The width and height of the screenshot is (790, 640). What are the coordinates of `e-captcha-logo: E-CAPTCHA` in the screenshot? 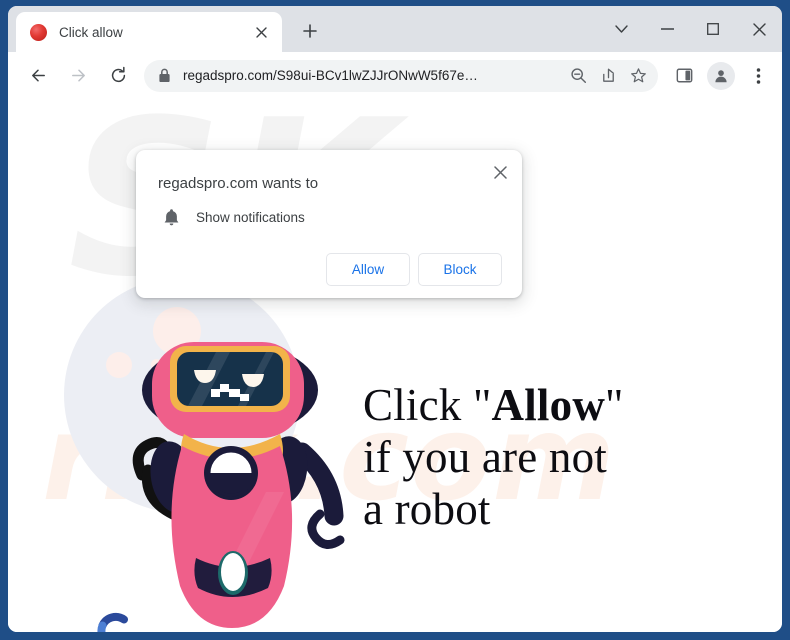 It's located at (114, 621).